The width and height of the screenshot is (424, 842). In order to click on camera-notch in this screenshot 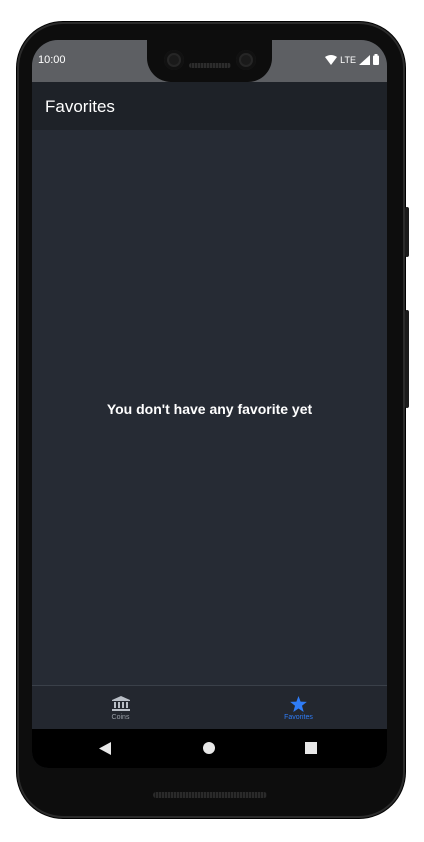, I will do `click(209, 61)`.